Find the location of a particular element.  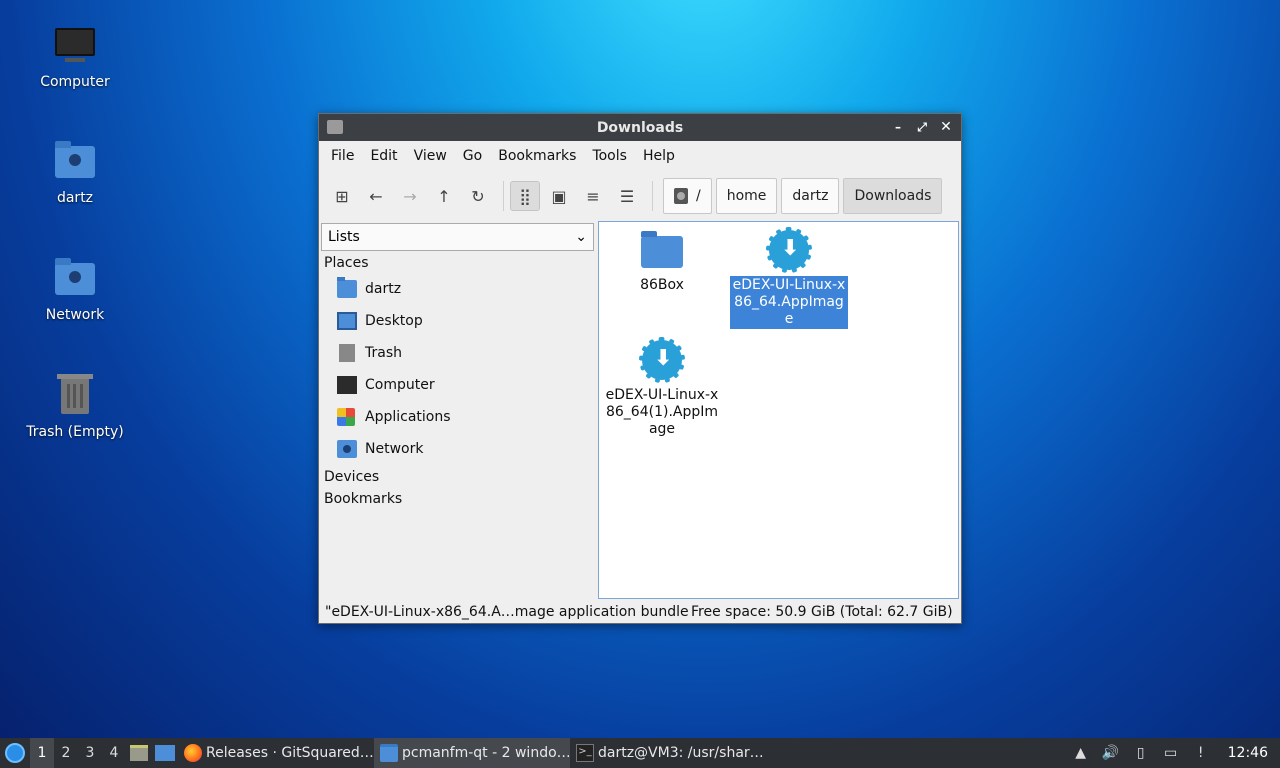

toolbar: ⊞ ← → ↑ ↻ ⣿ ▣ ≡ ☰ / home dartz Downloads is located at coordinates (640, 196).